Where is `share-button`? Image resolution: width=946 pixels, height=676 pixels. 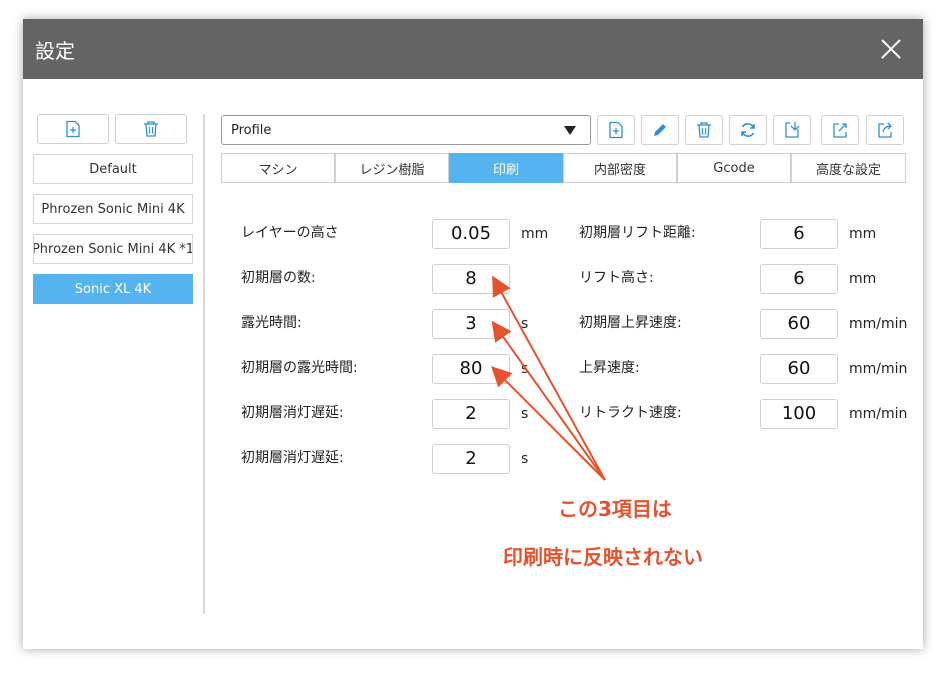
share-button is located at coordinates (885, 130).